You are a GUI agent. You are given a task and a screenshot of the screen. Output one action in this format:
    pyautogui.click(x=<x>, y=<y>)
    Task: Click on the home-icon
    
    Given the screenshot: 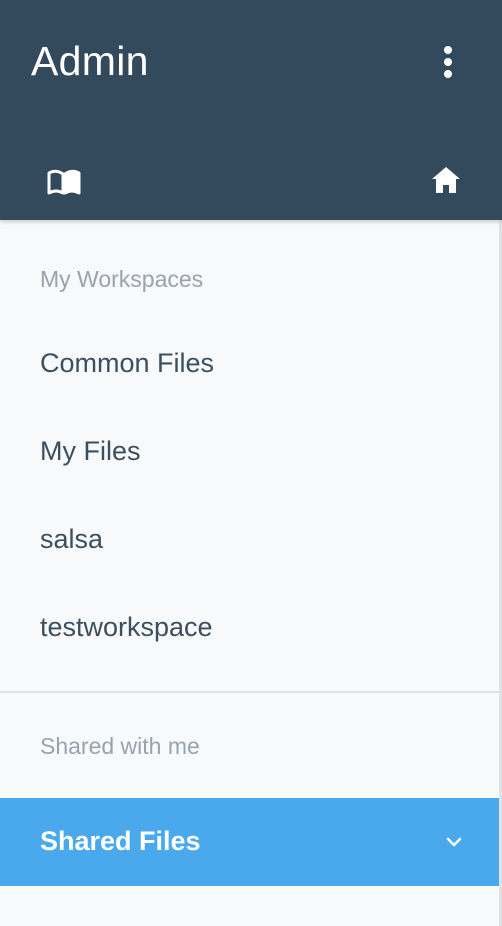 What is the action you would take?
    pyautogui.click(x=446, y=180)
    